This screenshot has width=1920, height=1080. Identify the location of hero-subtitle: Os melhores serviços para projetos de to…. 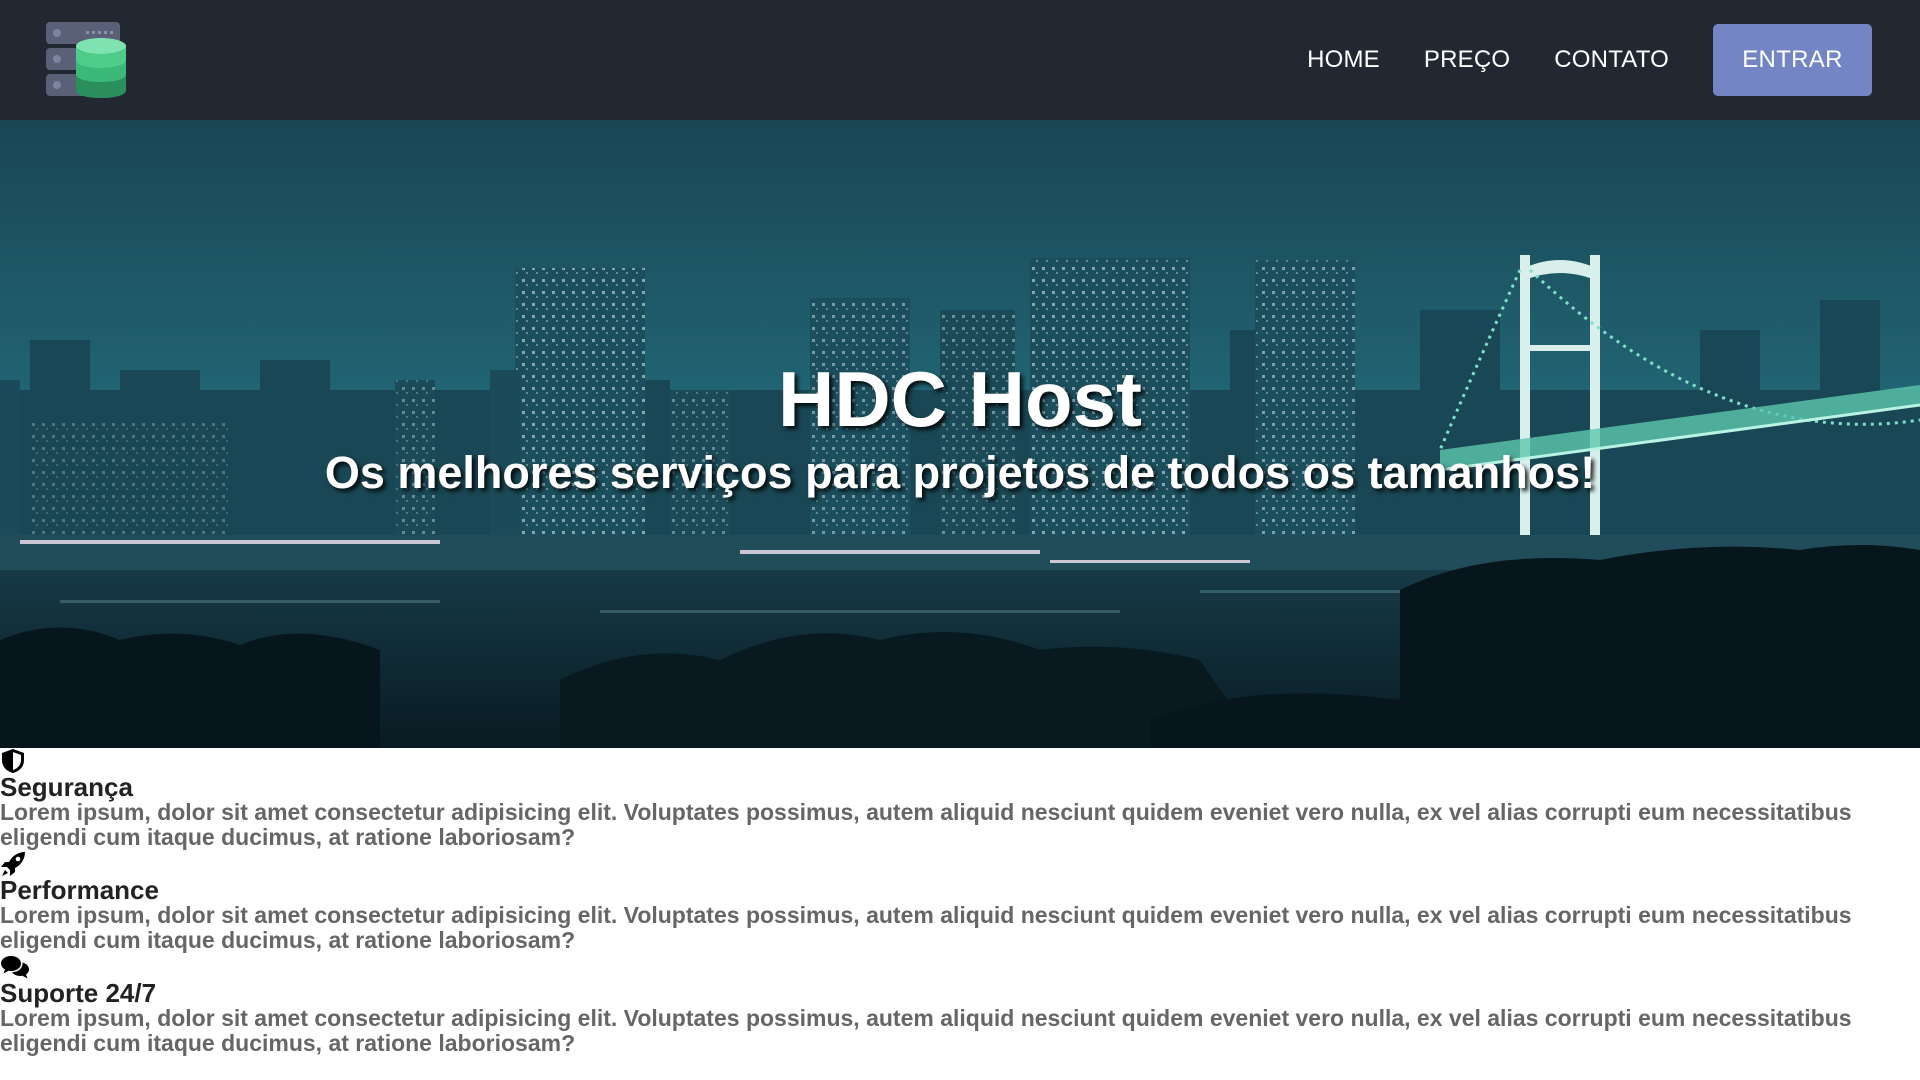
(960, 472).